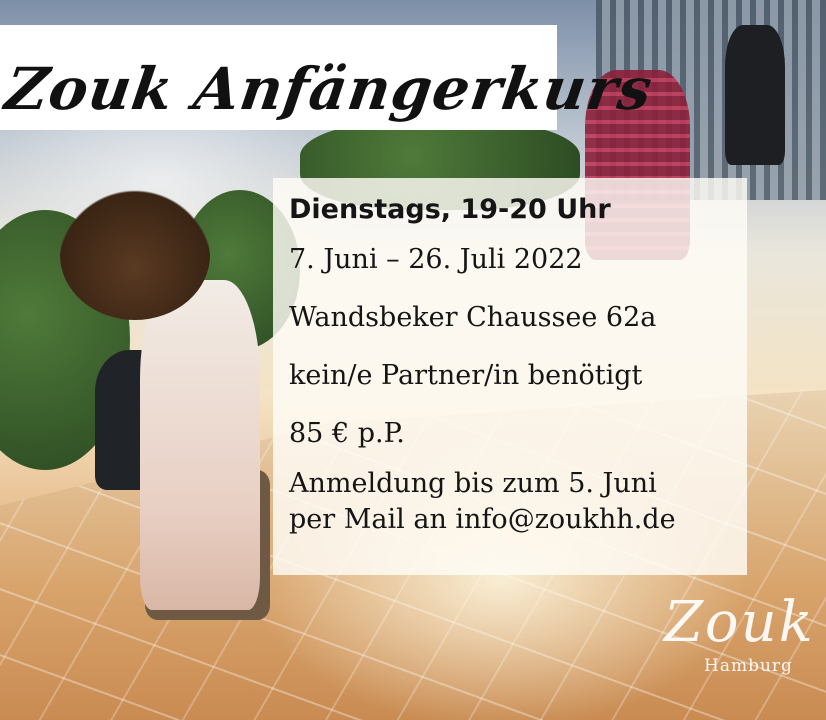 This screenshot has width=826, height=720. Describe the element at coordinates (347, 433) in the screenshot. I see `price-text: 85 € p.P.` at that location.